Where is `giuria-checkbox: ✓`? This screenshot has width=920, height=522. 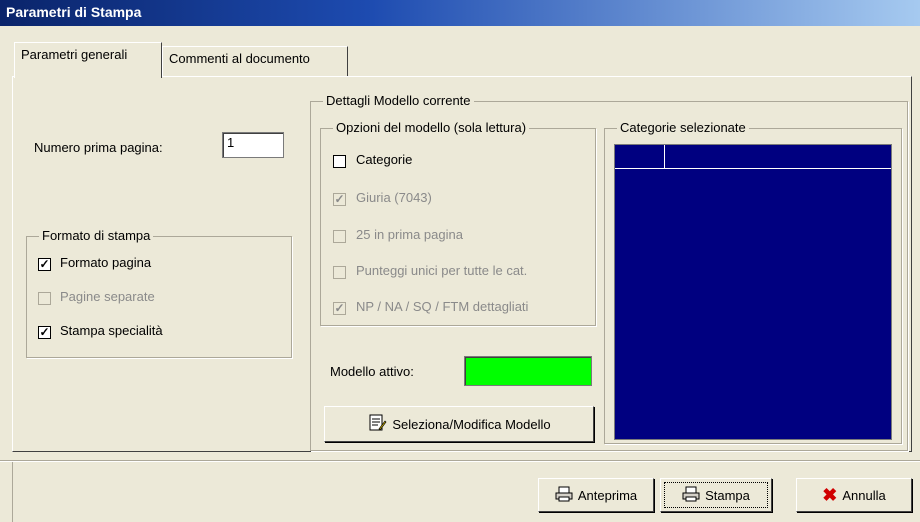
giuria-checkbox: ✓ is located at coordinates (339, 199).